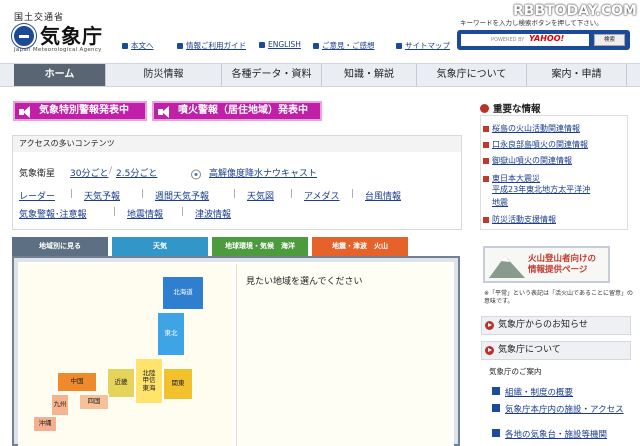 The image size is (640, 446). I want to click on region-kinki: 近畿, so click(121, 383).